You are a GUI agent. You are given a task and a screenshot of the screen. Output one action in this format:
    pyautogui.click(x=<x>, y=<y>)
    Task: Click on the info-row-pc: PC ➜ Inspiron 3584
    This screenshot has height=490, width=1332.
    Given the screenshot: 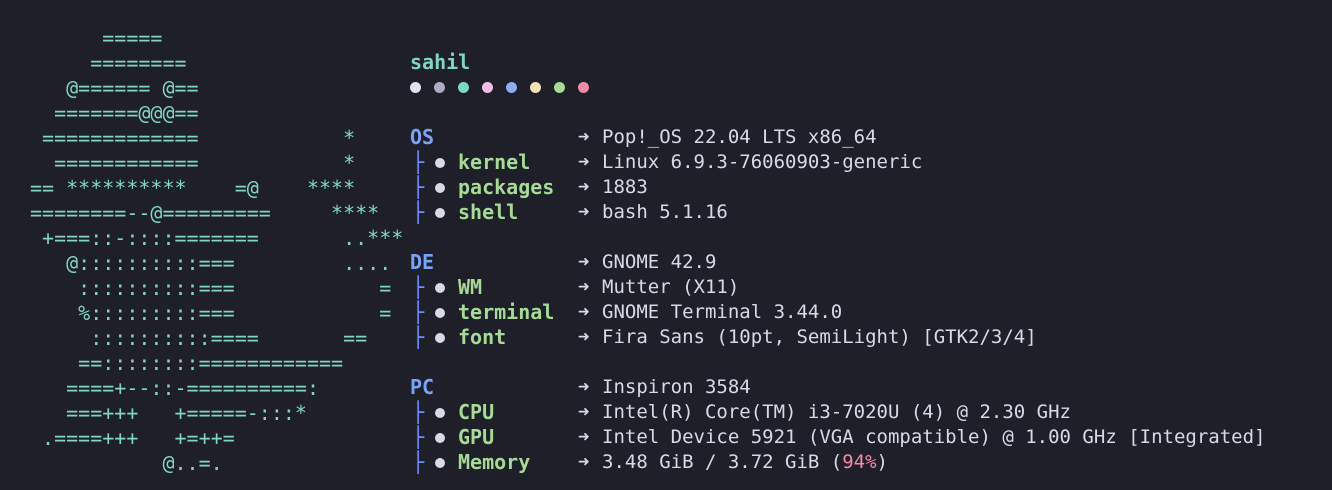 What is the action you would take?
    pyautogui.click(x=865, y=387)
    